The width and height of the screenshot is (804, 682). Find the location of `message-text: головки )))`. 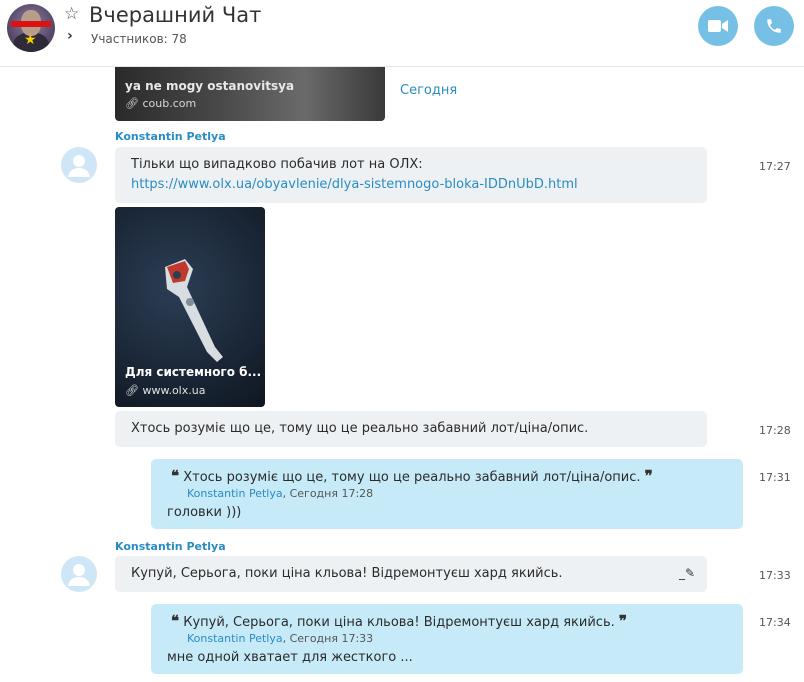

message-text: головки ))) is located at coordinates (204, 512).